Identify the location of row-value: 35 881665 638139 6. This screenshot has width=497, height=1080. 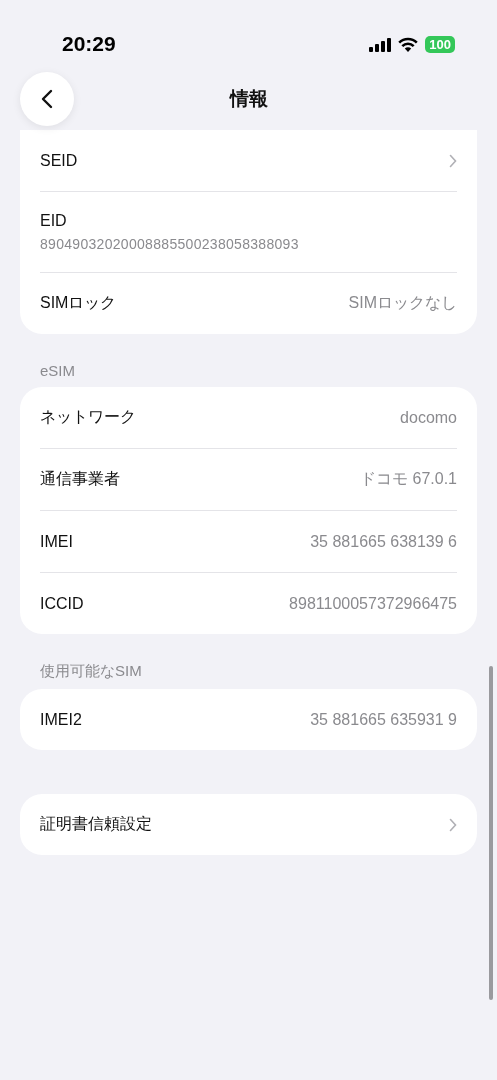
(383, 541).